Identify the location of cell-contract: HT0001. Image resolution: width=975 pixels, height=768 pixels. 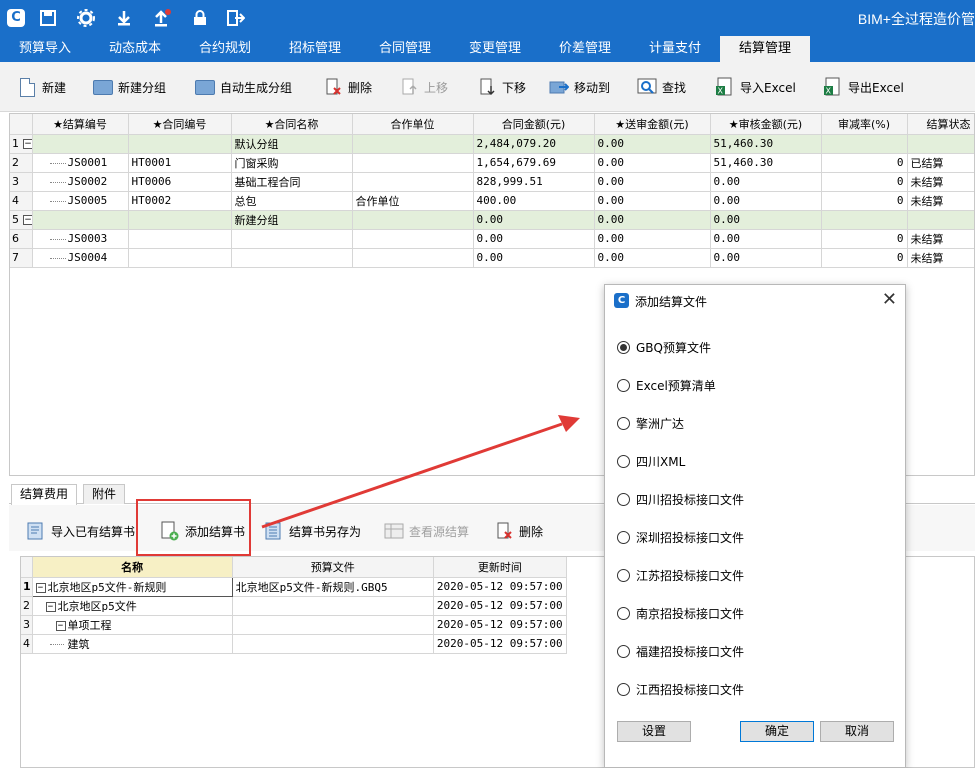
(180, 163).